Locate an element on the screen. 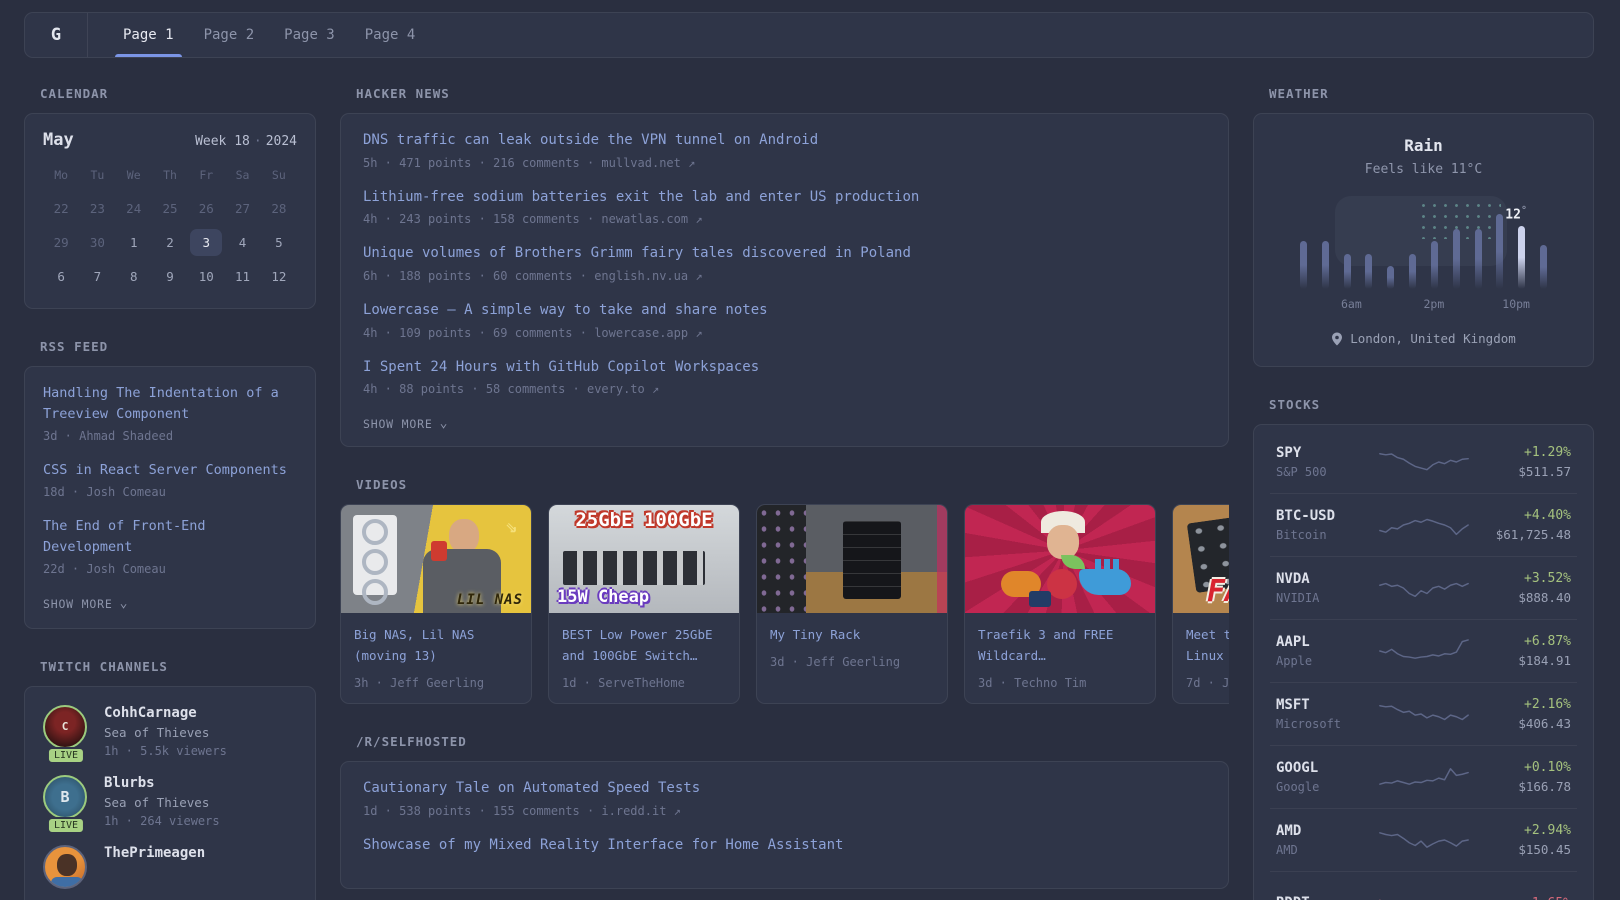  reddit-section-title: /R/SELFHOSTED is located at coordinates (411, 742).